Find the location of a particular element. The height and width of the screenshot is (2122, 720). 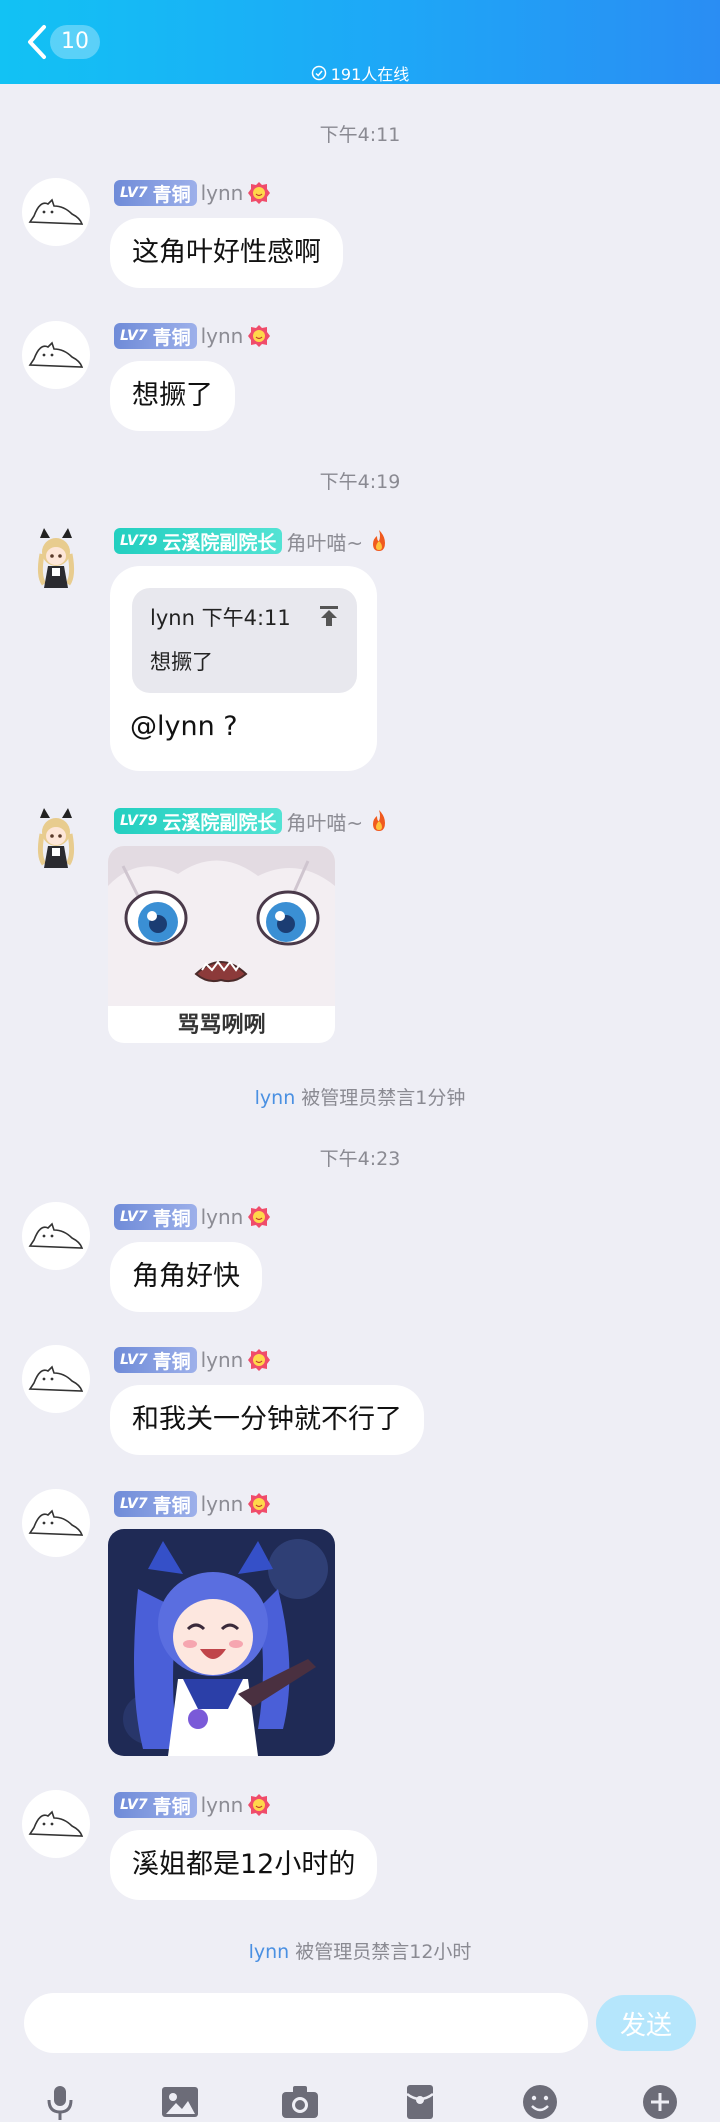

system-notice: lynn 被管理员禁言1分钟 is located at coordinates (360, 1096).